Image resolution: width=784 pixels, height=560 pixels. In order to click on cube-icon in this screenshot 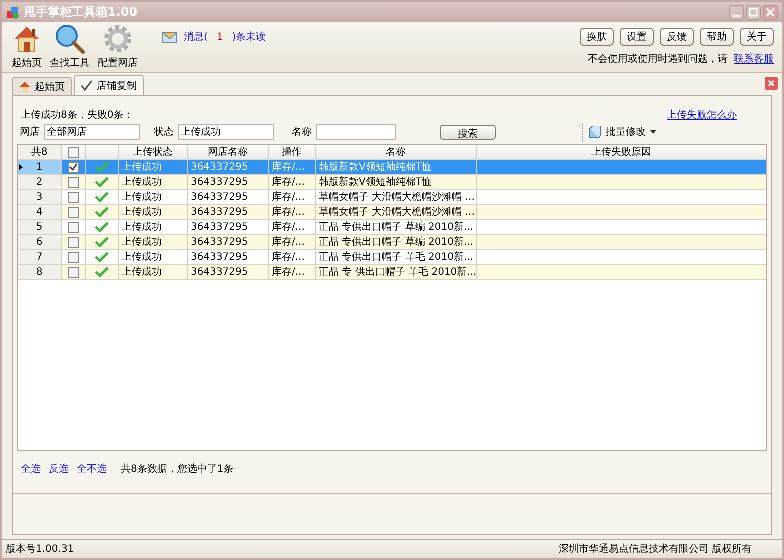, I will do `click(595, 132)`.